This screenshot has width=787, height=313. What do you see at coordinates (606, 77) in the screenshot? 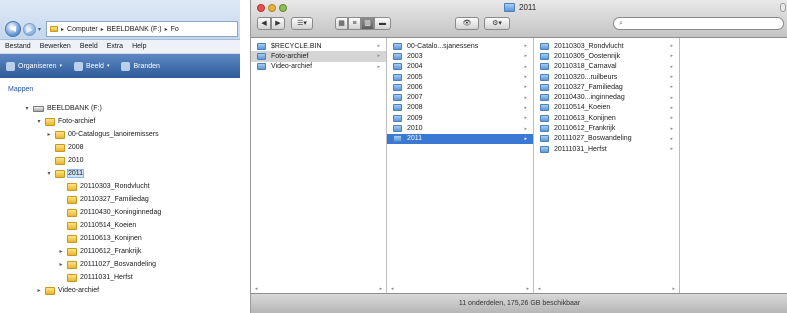
I see `finder-list-item: 20110320...ruilbeurs ▸` at bounding box center [606, 77].